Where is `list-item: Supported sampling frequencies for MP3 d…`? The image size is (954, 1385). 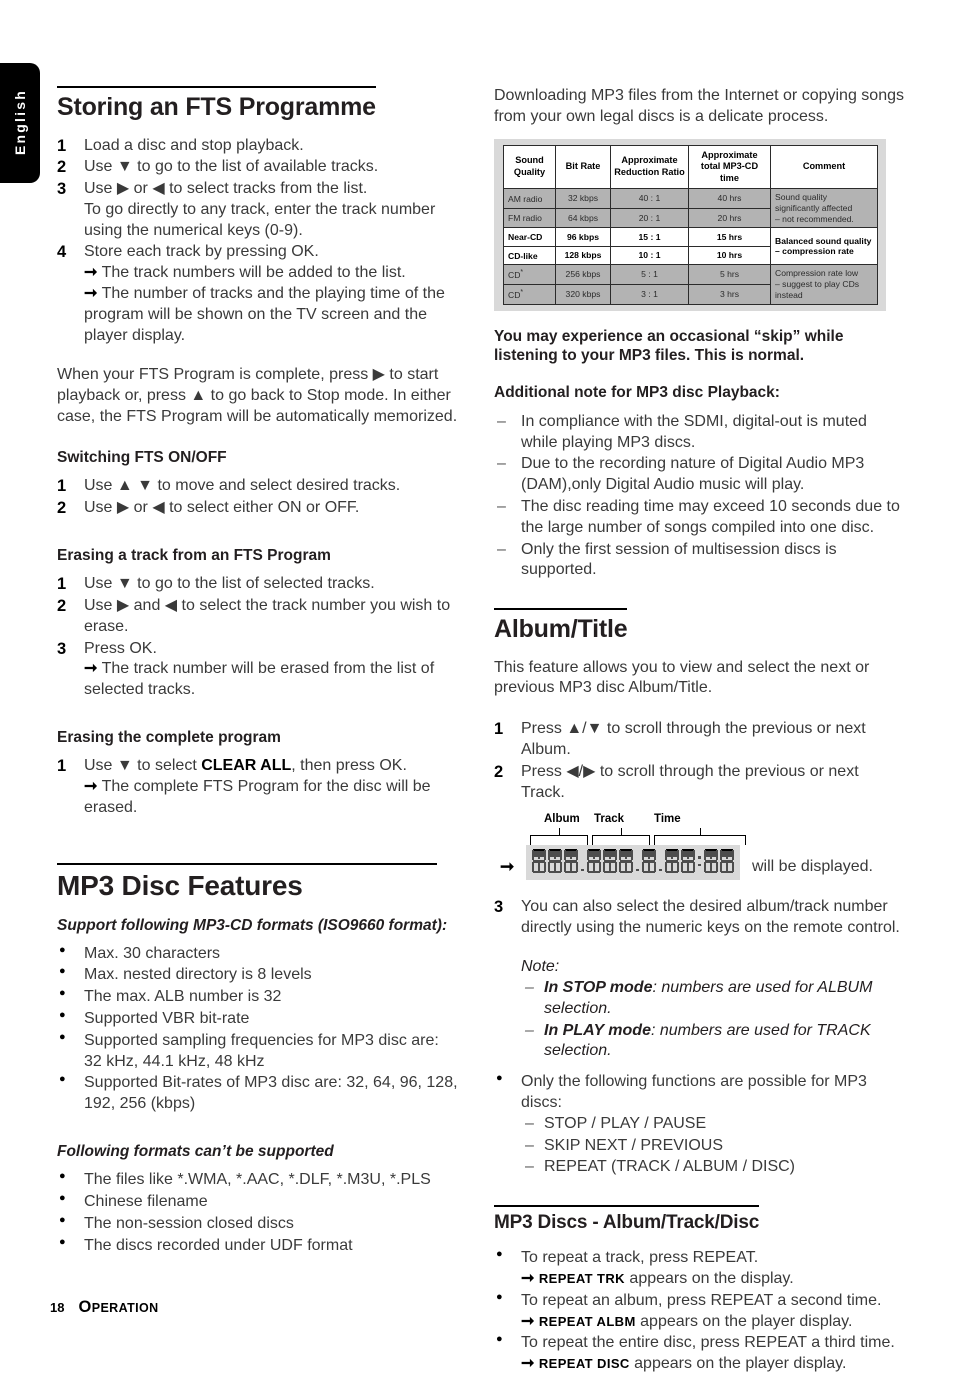
list-item: Supported sampling frequencies for MP3 d… is located at coordinates (259, 1051).